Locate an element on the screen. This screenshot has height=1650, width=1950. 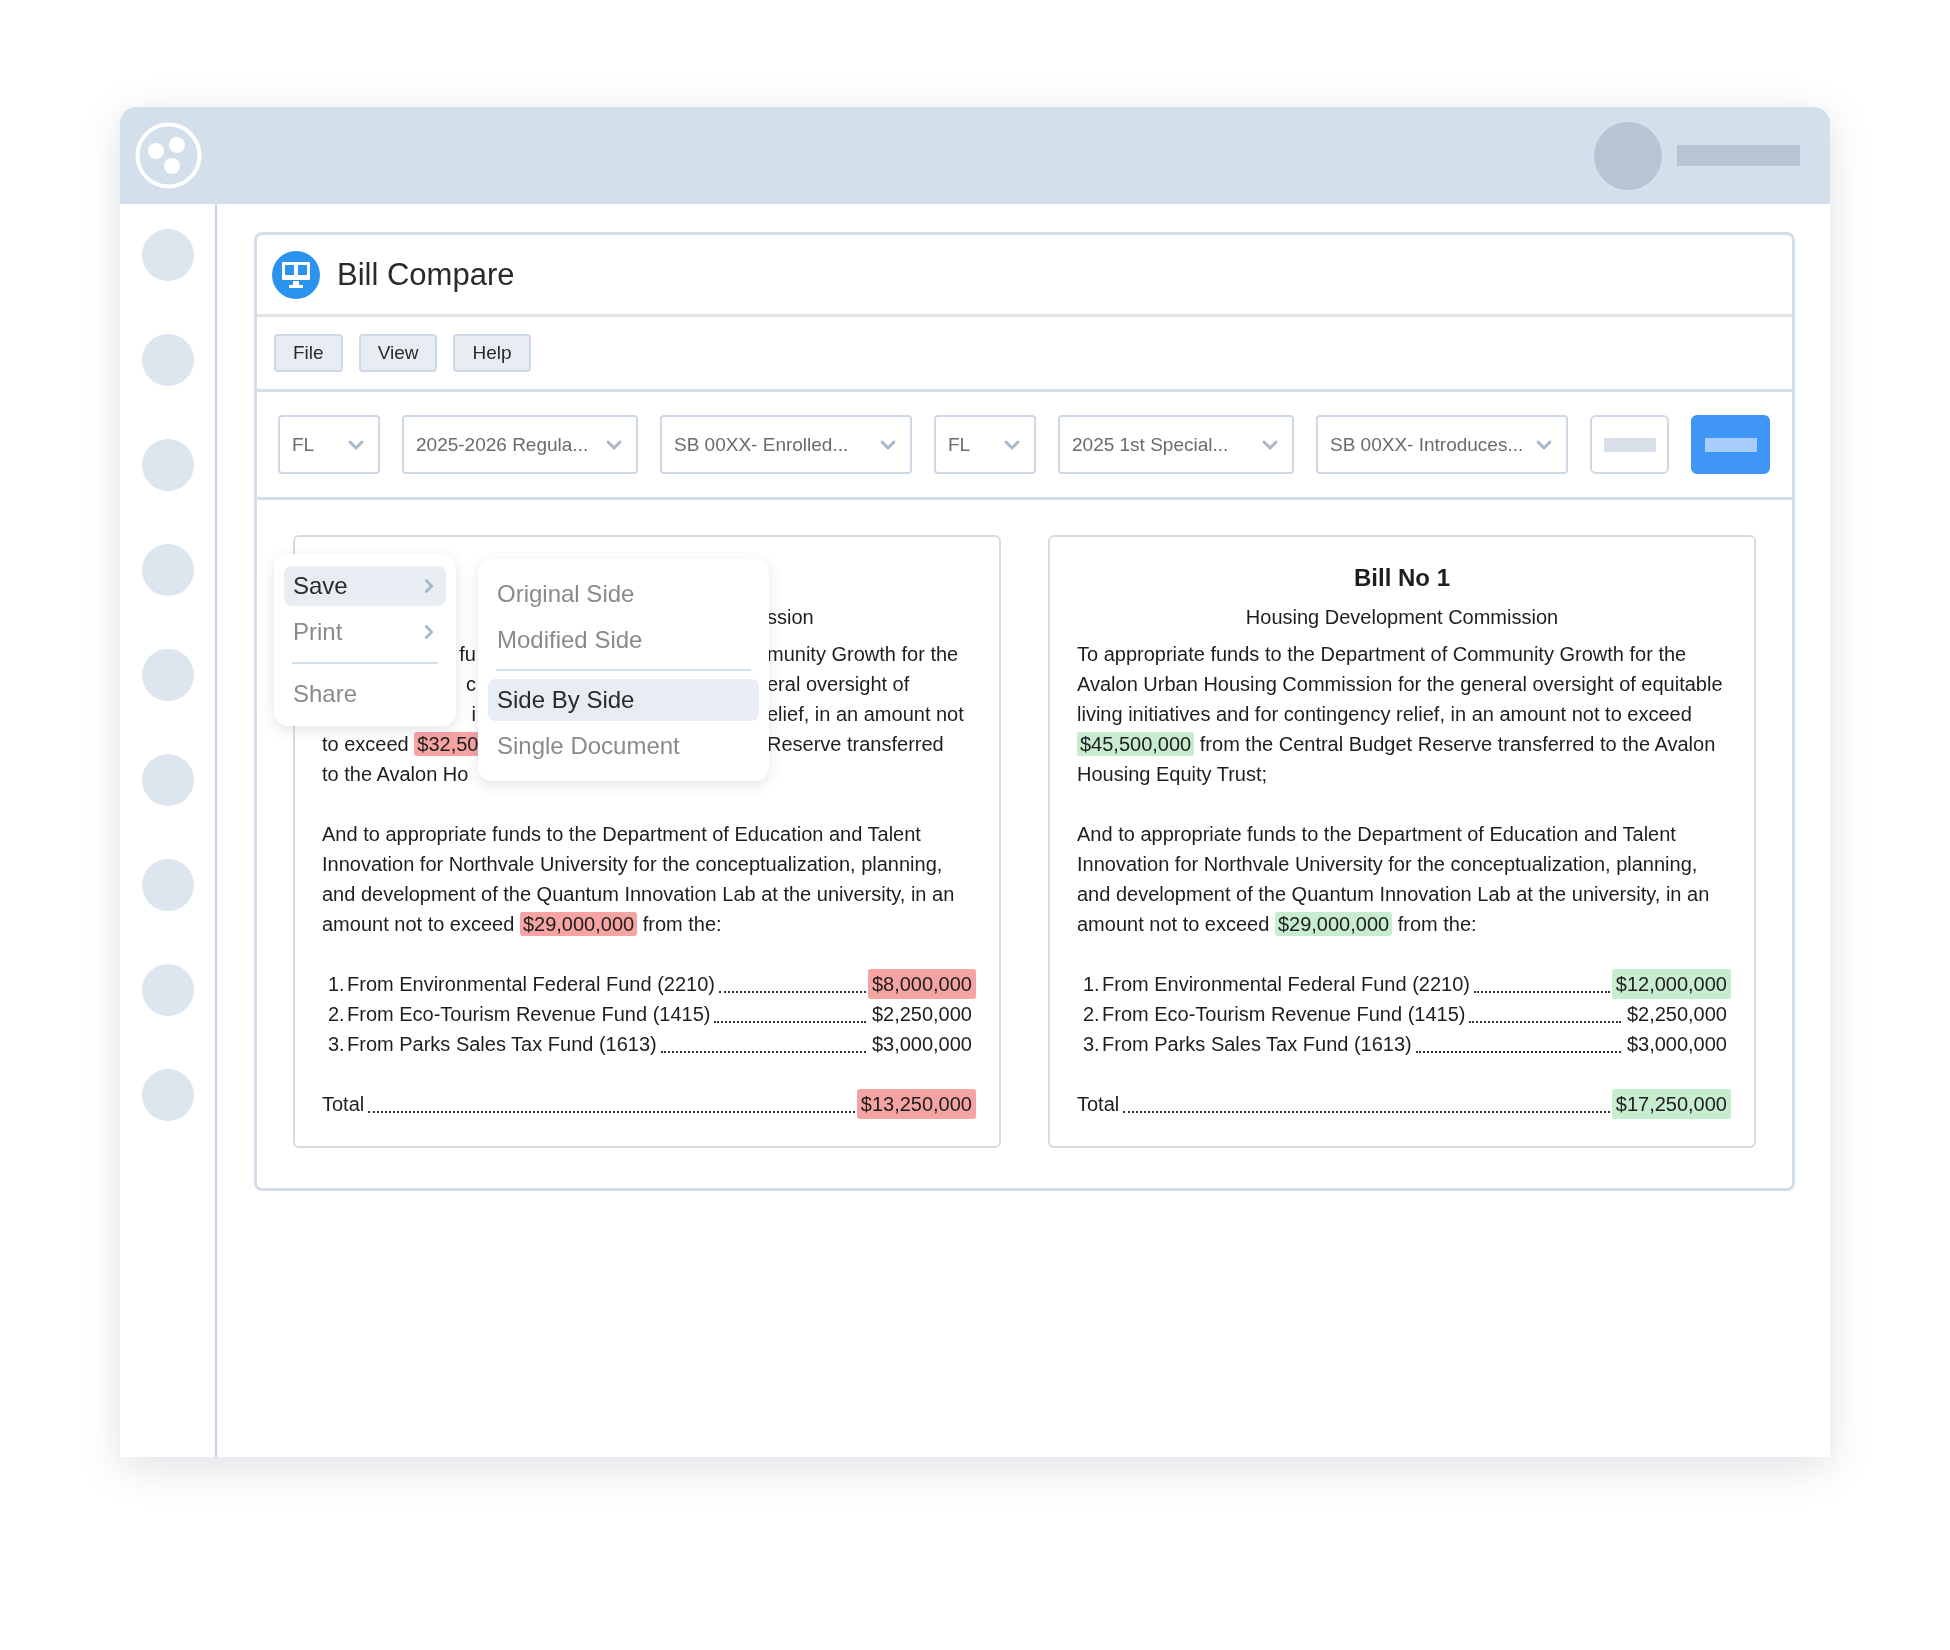
document-paragraph: To appropriate funds to the Department of Community Growth for the Avalon Urban Housing Commission for the general oversight of equitable living initiatives and for contingency relief, in an amount not to exceed $45,500,000 from the Central Budget Reserve transferred to the Avalon Housing Equity Trust; is located at coordinates (1400, 714).